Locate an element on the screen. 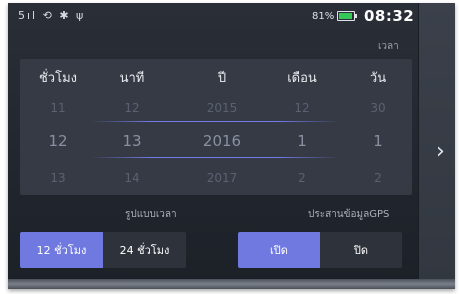 This screenshot has height=294, width=459. gps-sync-on-button: เปิด is located at coordinates (279, 250).